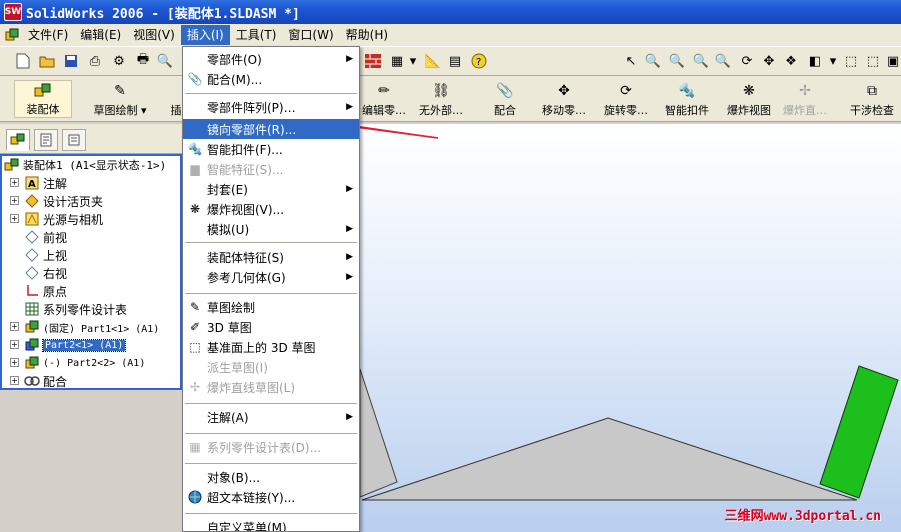 The height and width of the screenshot is (532, 901). Describe the element at coordinates (349, 277) in the screenshot. I see `submenu-arrow-icon: ▶` at that location.